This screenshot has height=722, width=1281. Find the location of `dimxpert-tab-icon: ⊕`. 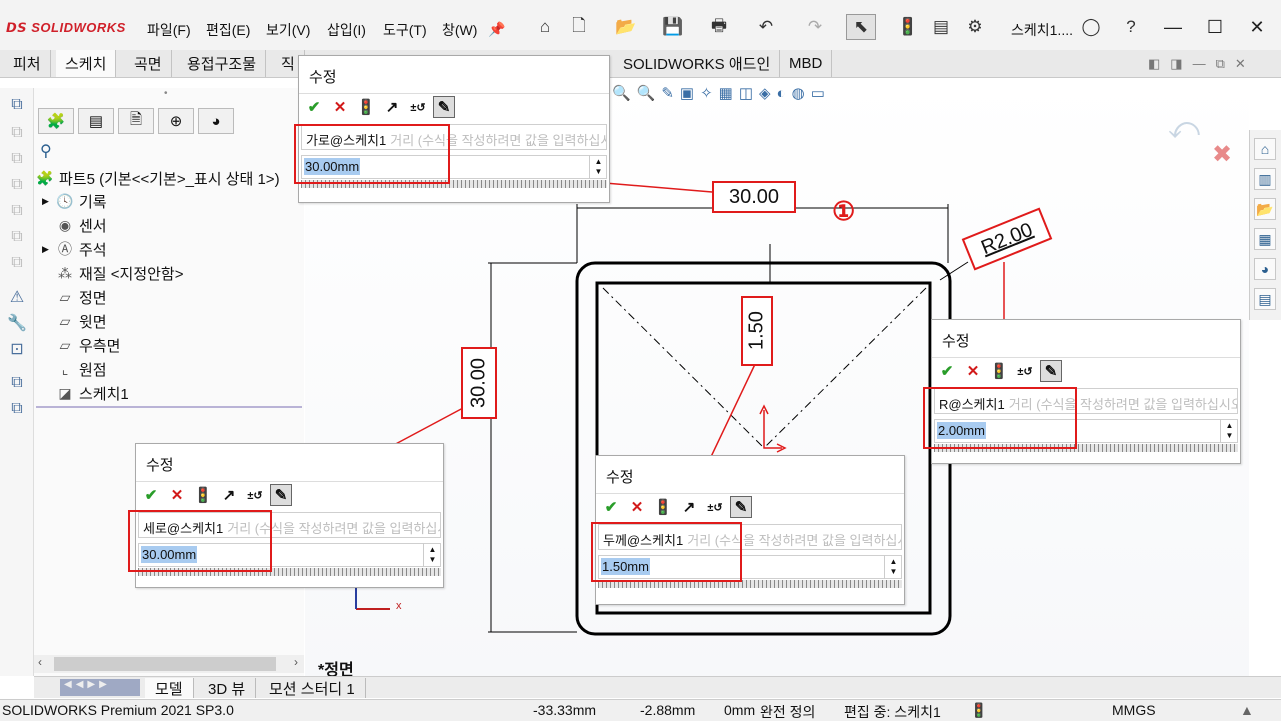

dimxpert-tab-icon: ⊕ is located at coordinates (176, 121).